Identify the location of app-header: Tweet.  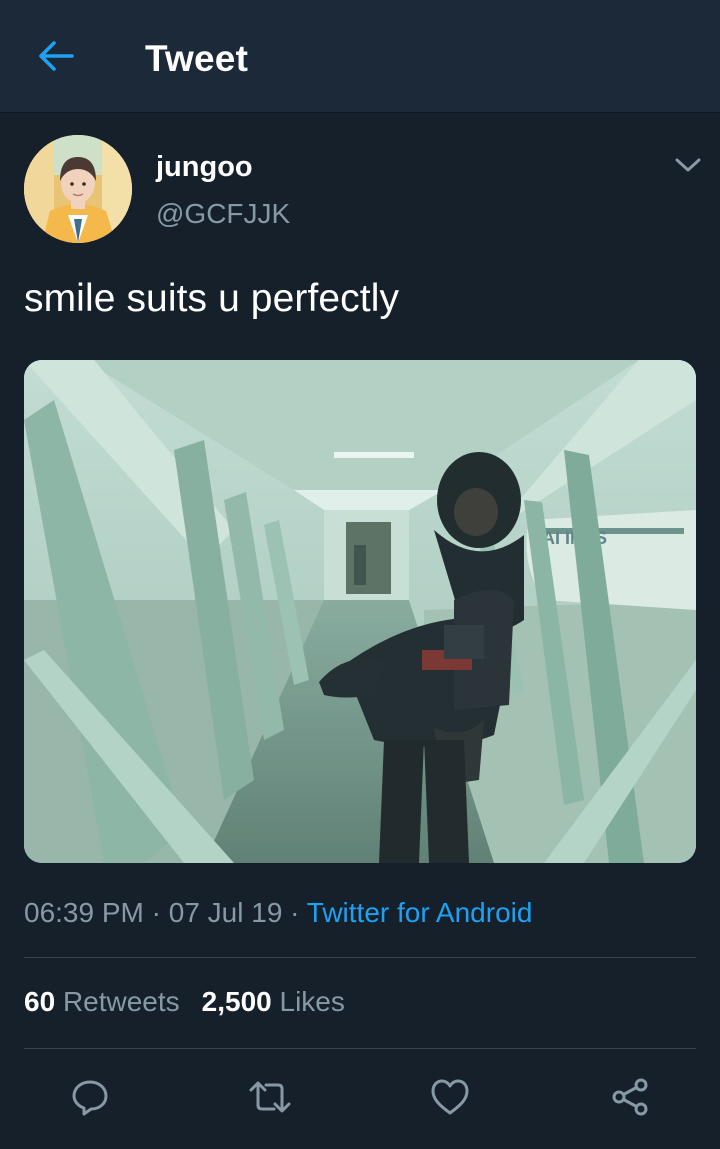
(360, 56).